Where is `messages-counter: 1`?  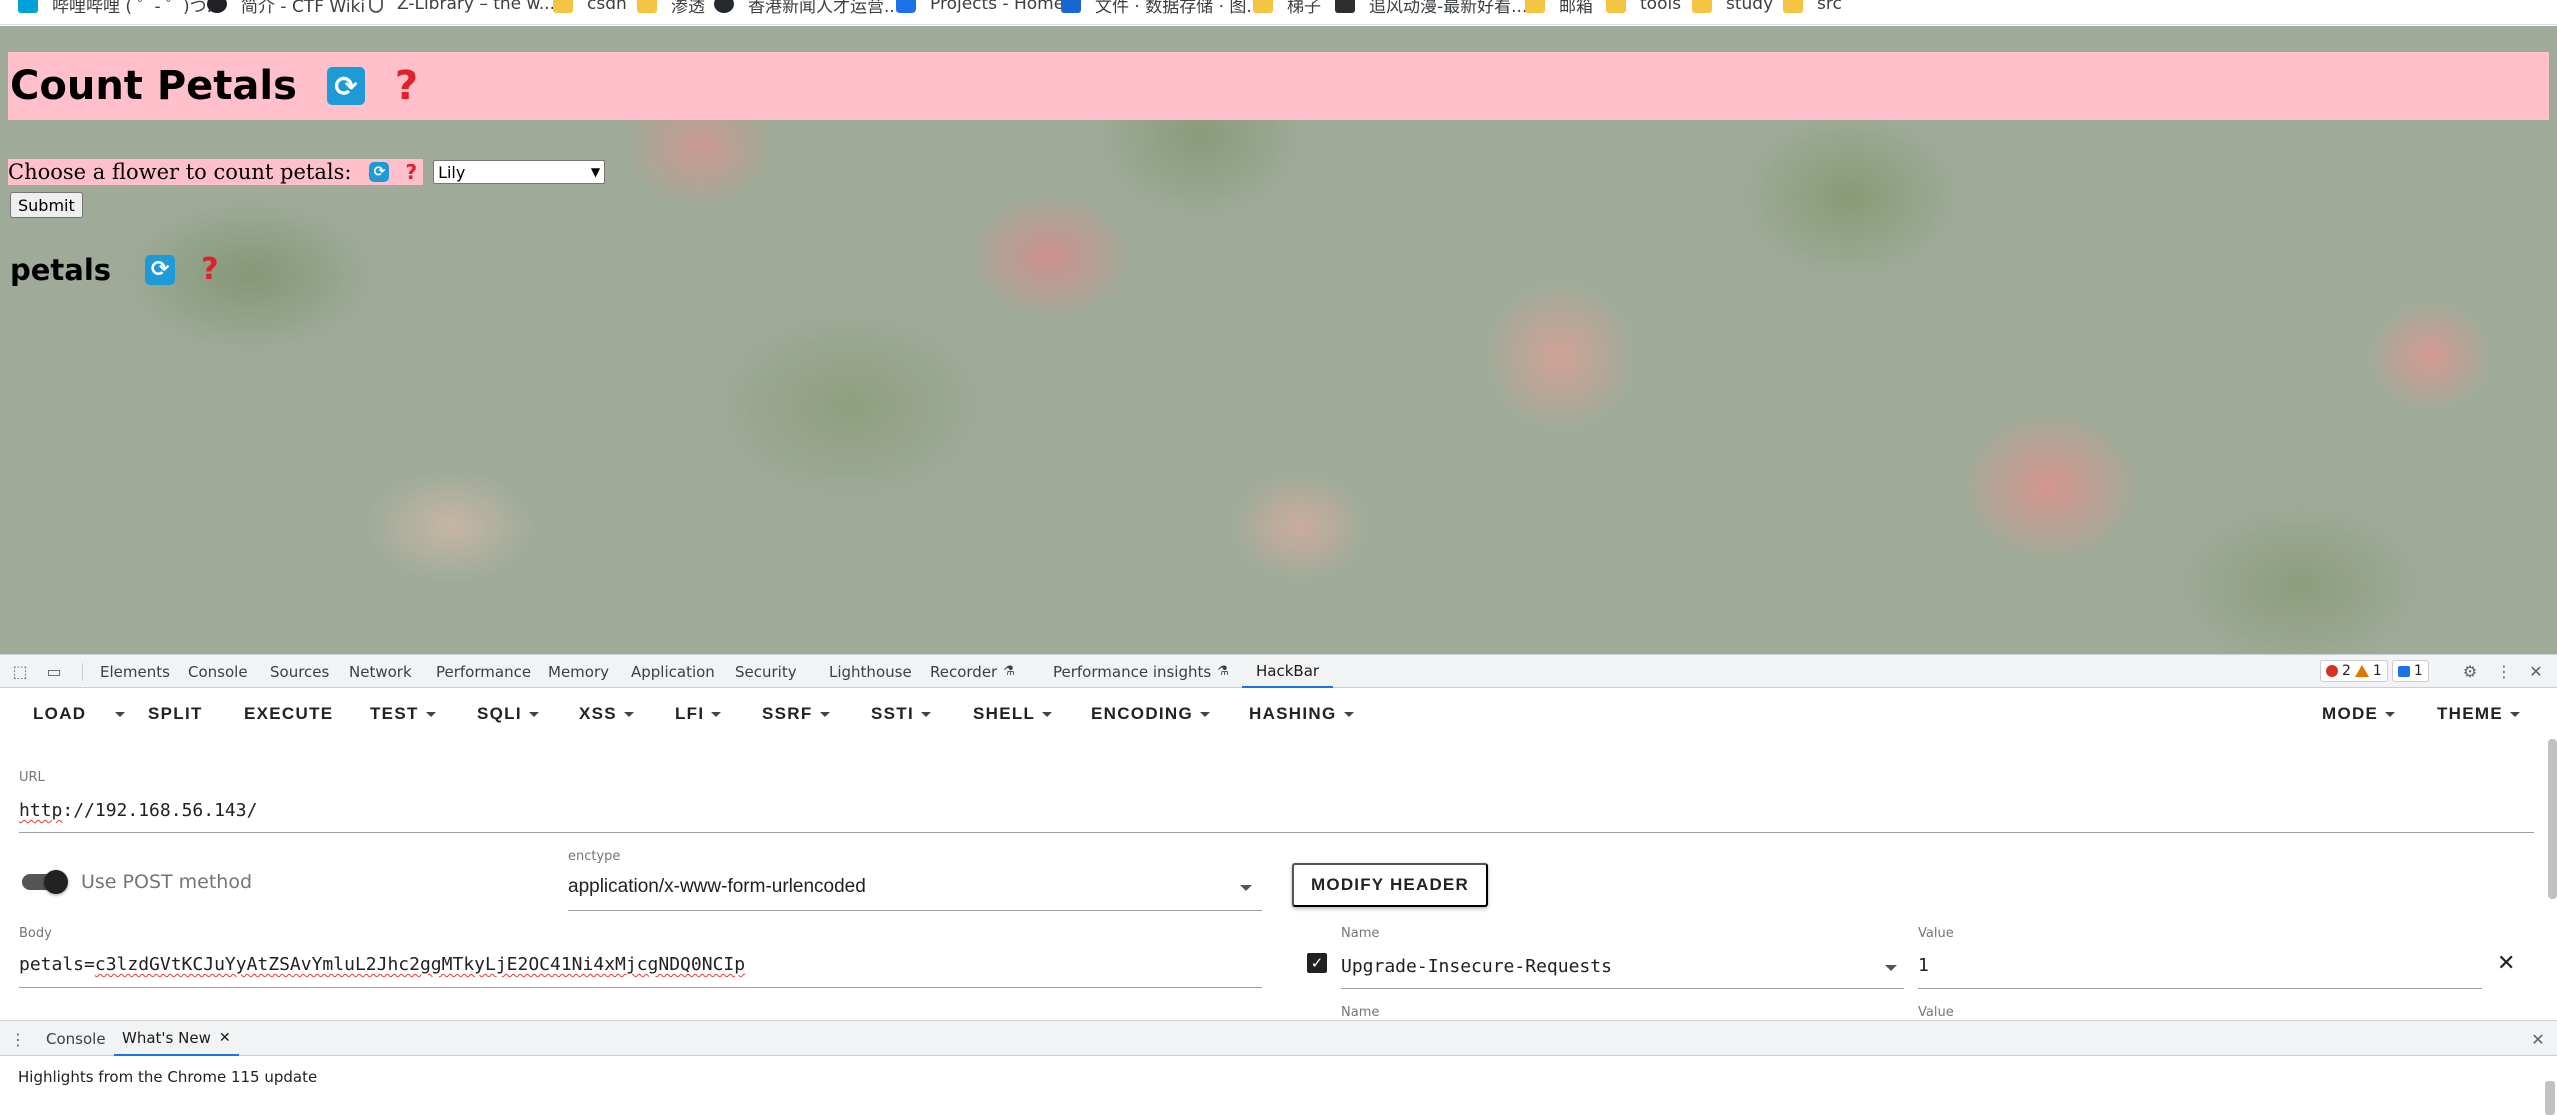
messages-counter: 1 is located at coordinates (2410, 671).